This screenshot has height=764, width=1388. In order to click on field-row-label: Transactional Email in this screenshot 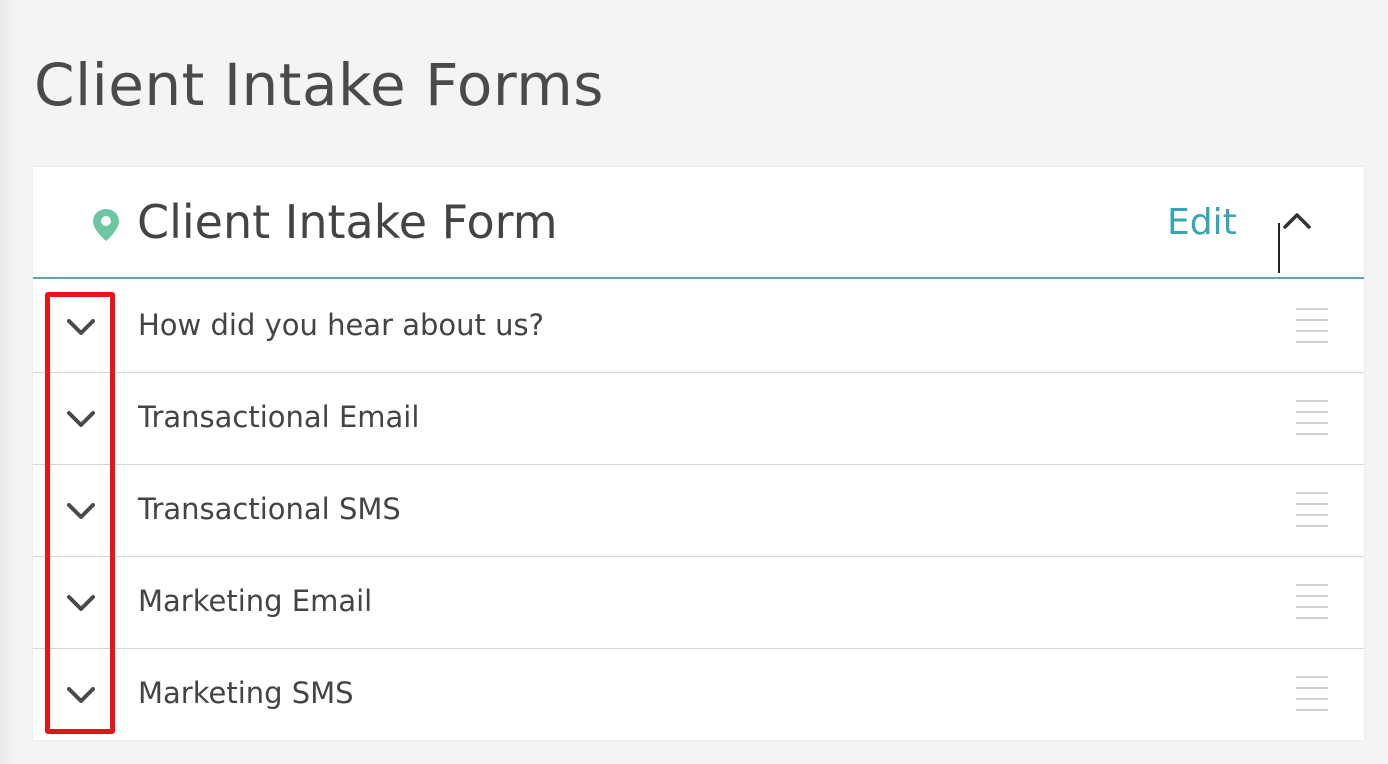, I will do `click(279, 417)`.